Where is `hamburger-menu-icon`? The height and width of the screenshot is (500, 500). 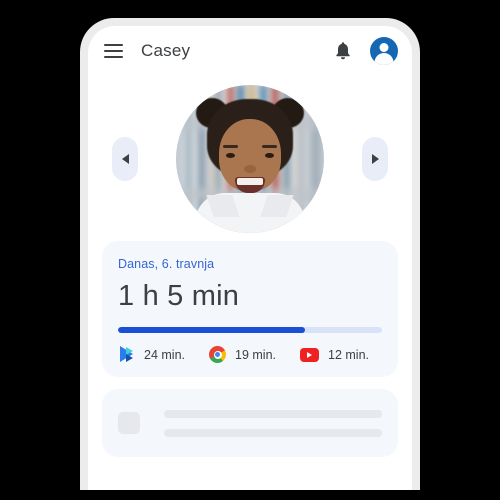 hamburger-menu-icon is located at coordinates (113, 51).